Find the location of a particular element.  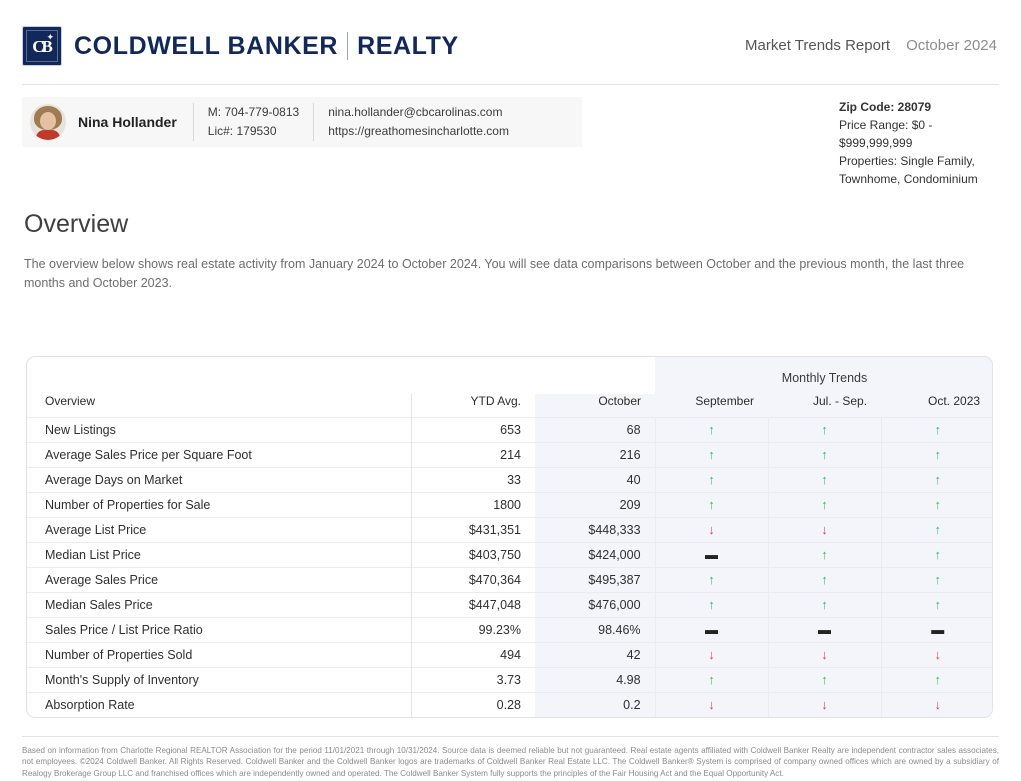

table-row: Absorption Rate 0.28 0.2 ↓ ↓ ↓ is located at coordinates (509, 704).